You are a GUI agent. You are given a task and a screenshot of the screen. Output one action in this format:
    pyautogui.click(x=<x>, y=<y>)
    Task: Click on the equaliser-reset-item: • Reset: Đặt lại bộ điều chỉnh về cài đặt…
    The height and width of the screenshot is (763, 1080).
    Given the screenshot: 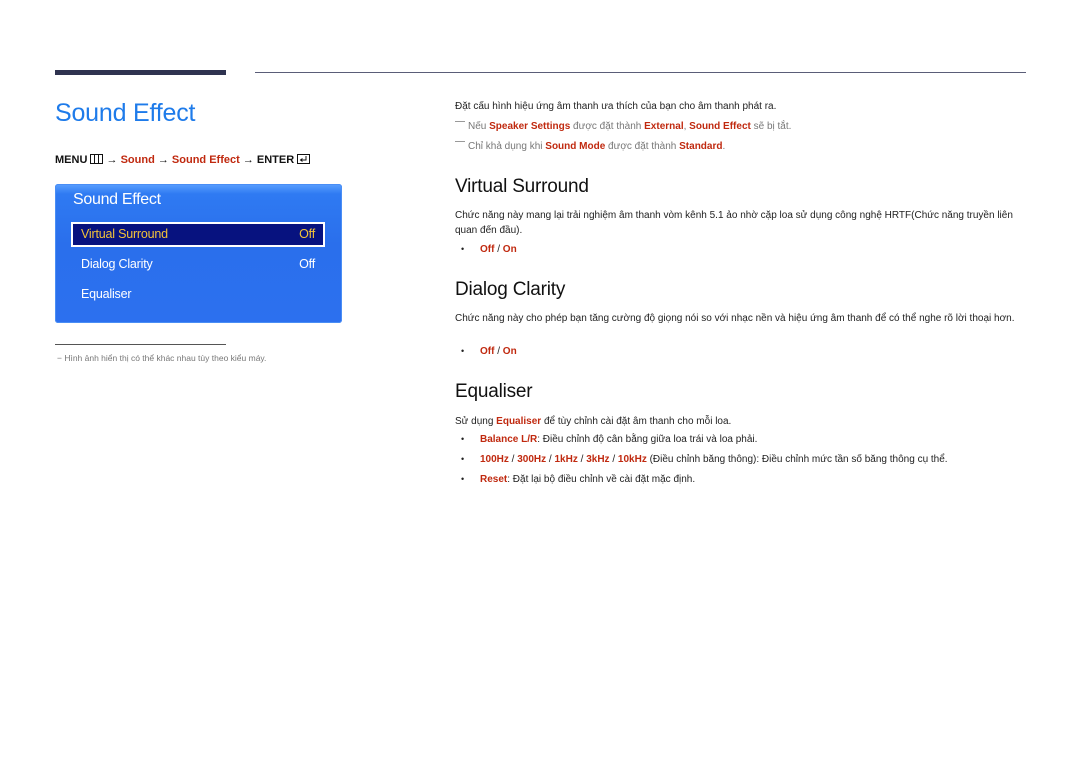 What is the action you would take?
    pyautogui.click(x=578, y=479)
    